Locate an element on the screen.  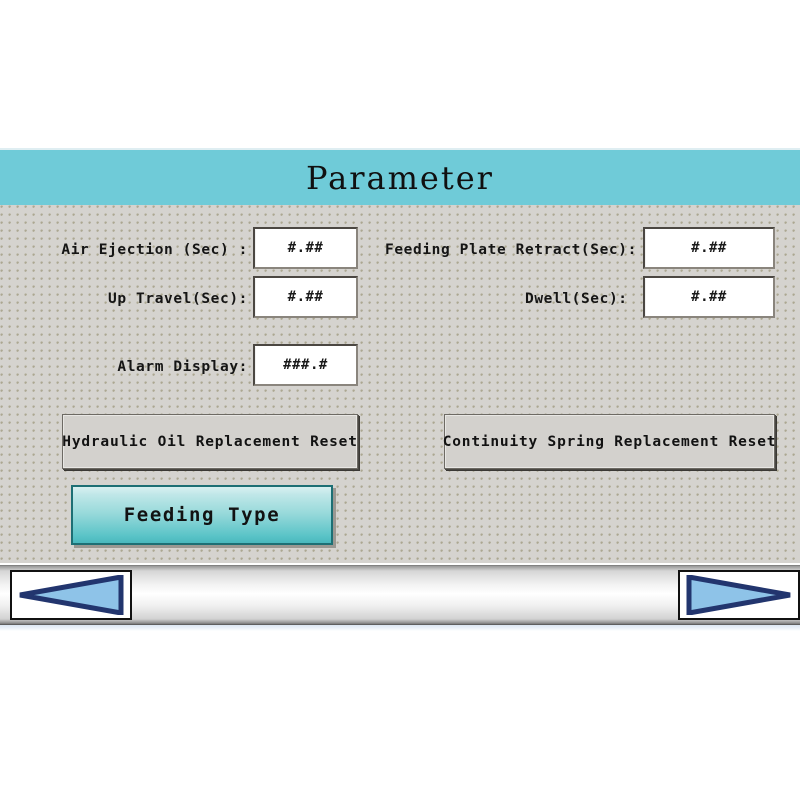
feeding-type-button: Feeding Type is located at coordinates (202, 515).